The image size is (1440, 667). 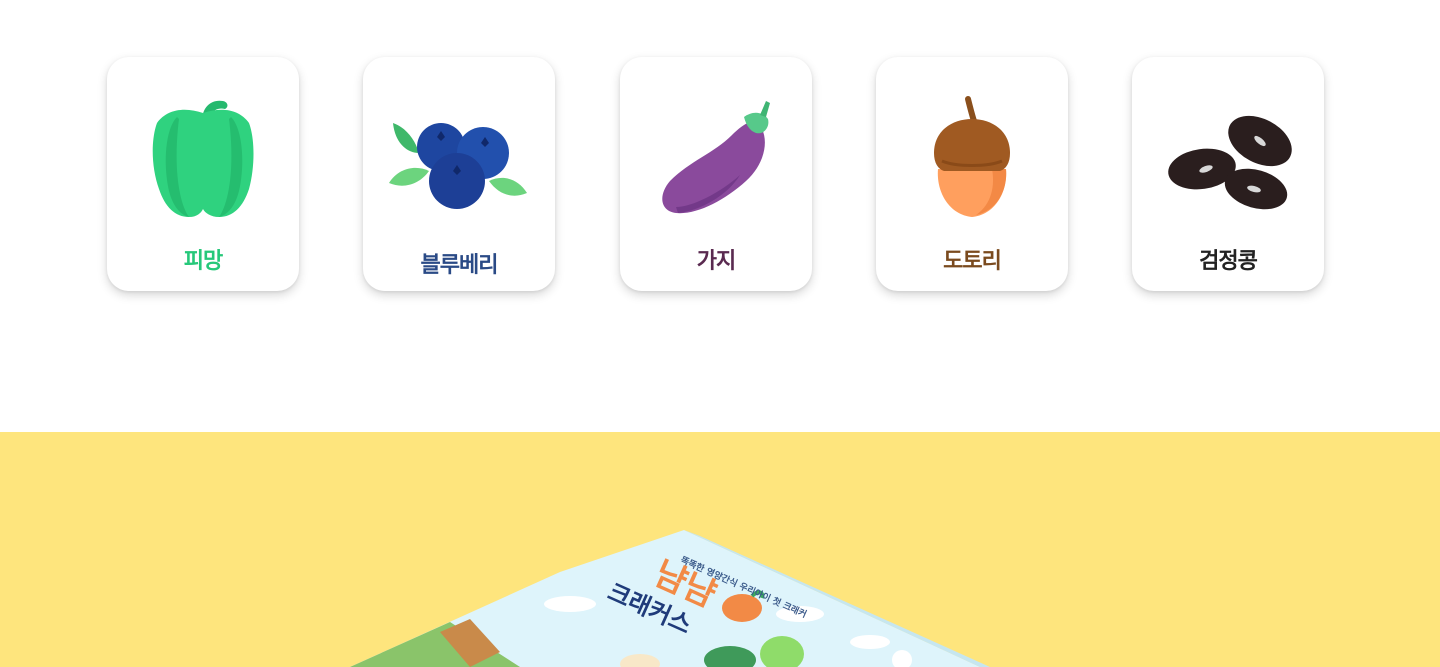 What do you see at coordinates (1228, 174) in the screenshot?
I see `ingredient-card-black-bean: 검정콩` at bounding box center [1228, 174].